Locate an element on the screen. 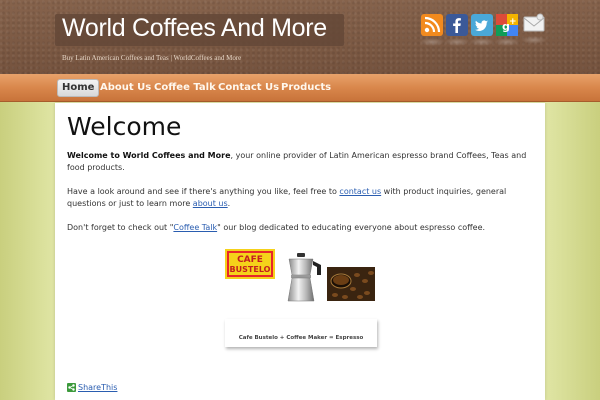  rss-icon is located at coordinates (432, 30).